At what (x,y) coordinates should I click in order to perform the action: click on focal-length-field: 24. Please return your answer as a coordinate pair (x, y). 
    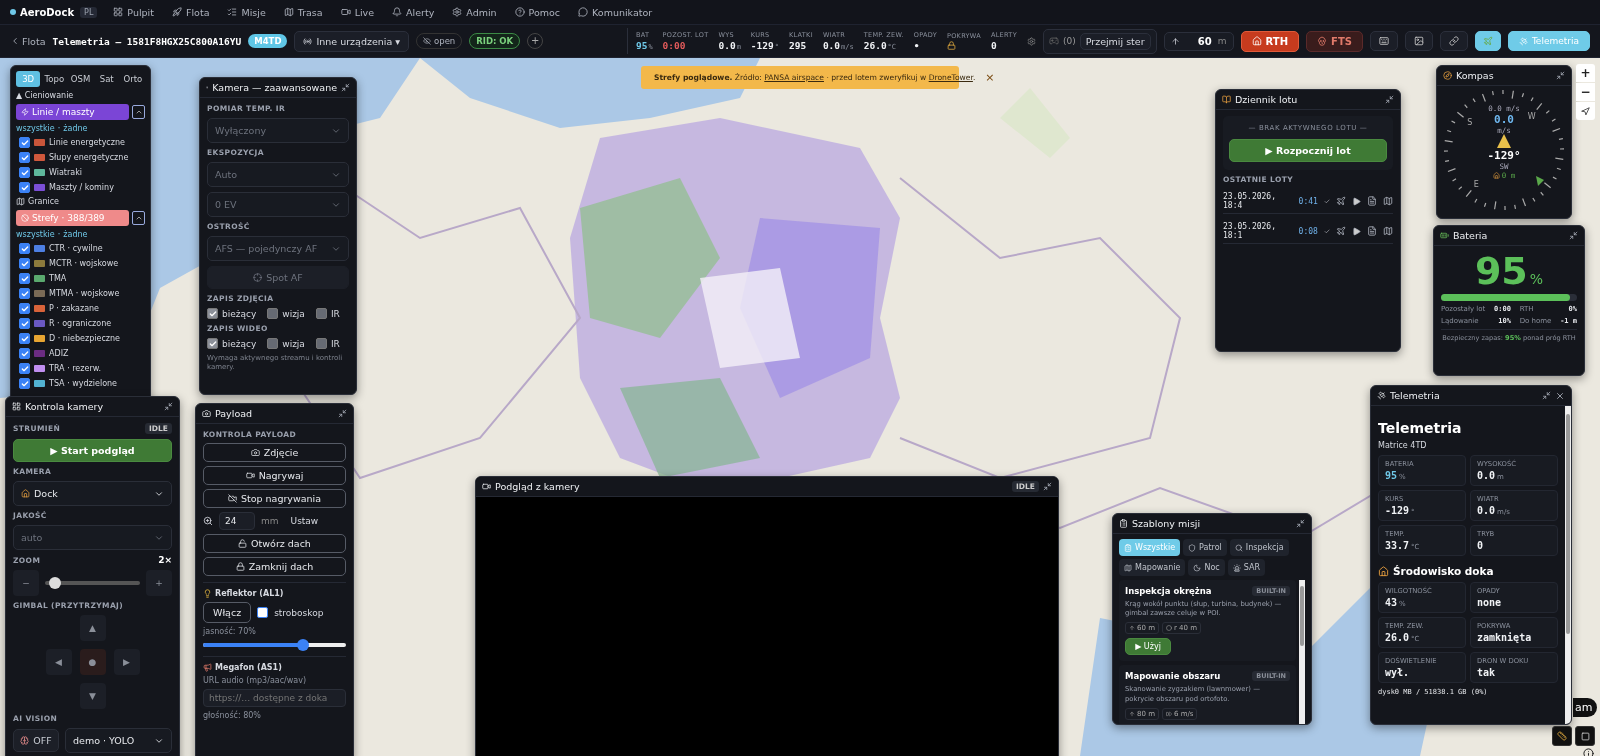
    Looking at the image, I should click on (237, 521).